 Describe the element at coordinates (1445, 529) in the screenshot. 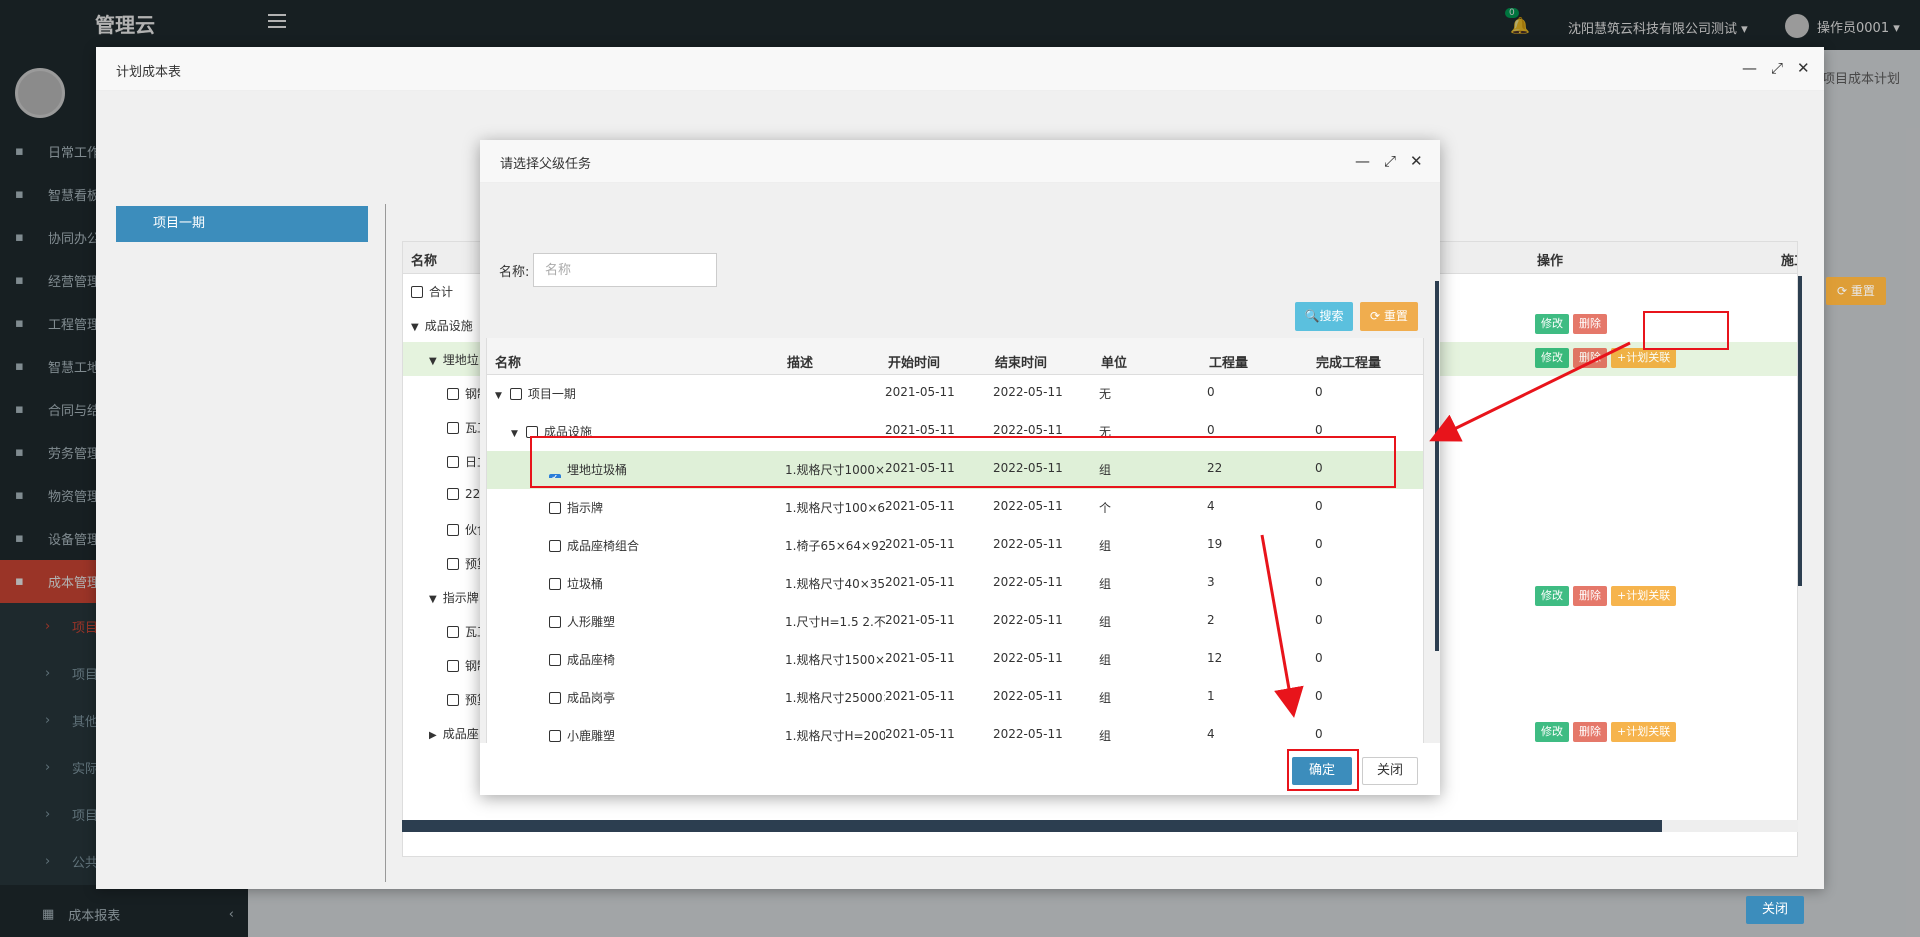

I see `annotation-arrows` at that location.